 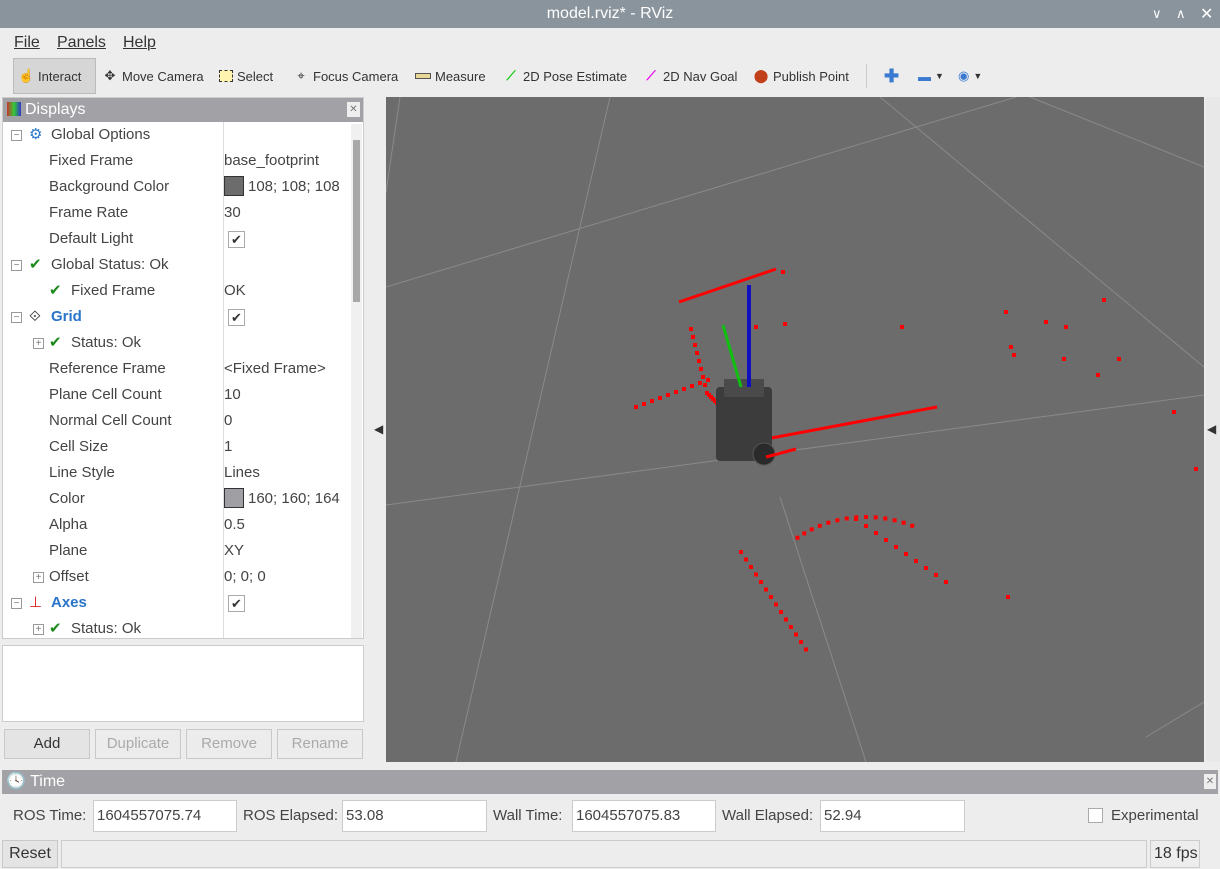 What do you see at coordinates (177, 499) in the screenshot?
I see `tree-row: Color 160; 160; 164` at bounding box center [177, 499].